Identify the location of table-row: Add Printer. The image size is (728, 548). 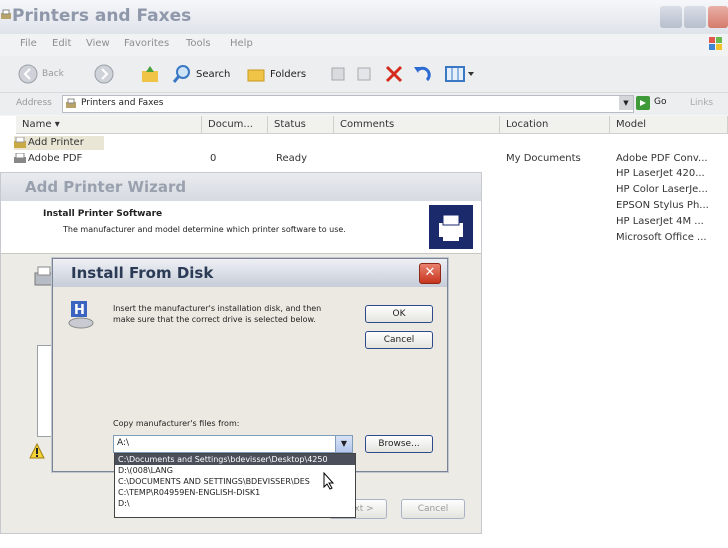
(59, 143).